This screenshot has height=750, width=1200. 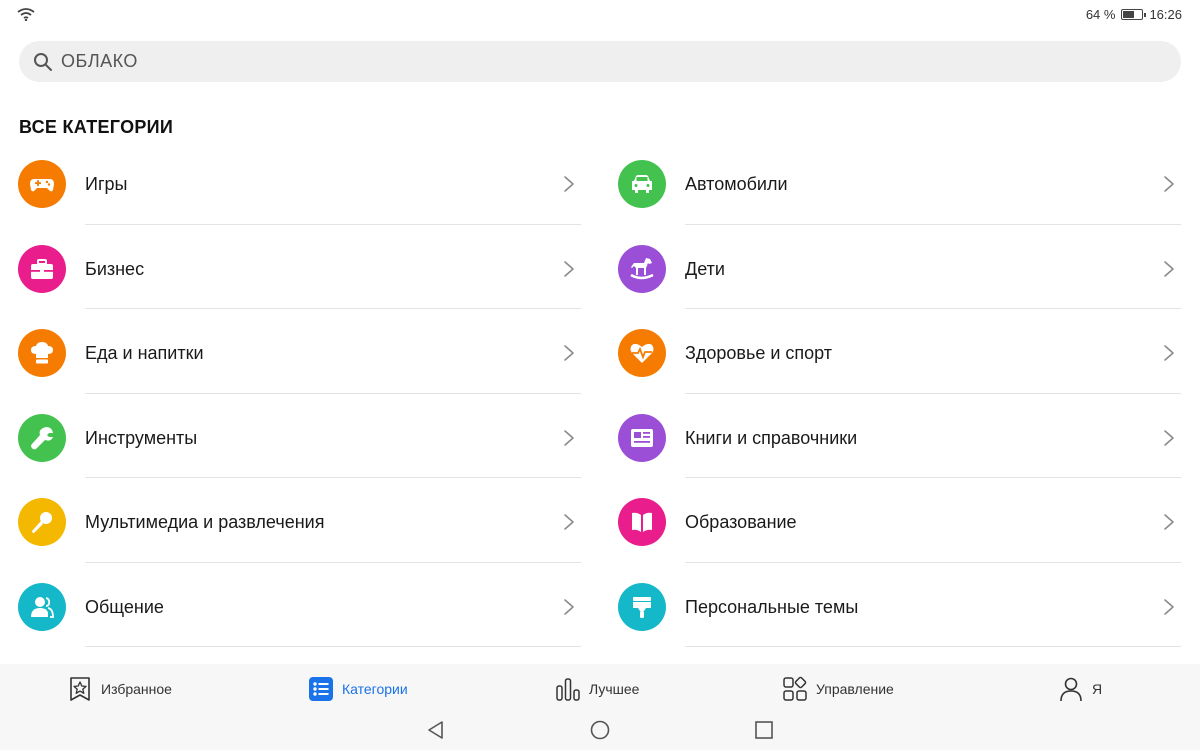 I want to click on category-item: Здоровье и спорт, so click(x=890, y=351).